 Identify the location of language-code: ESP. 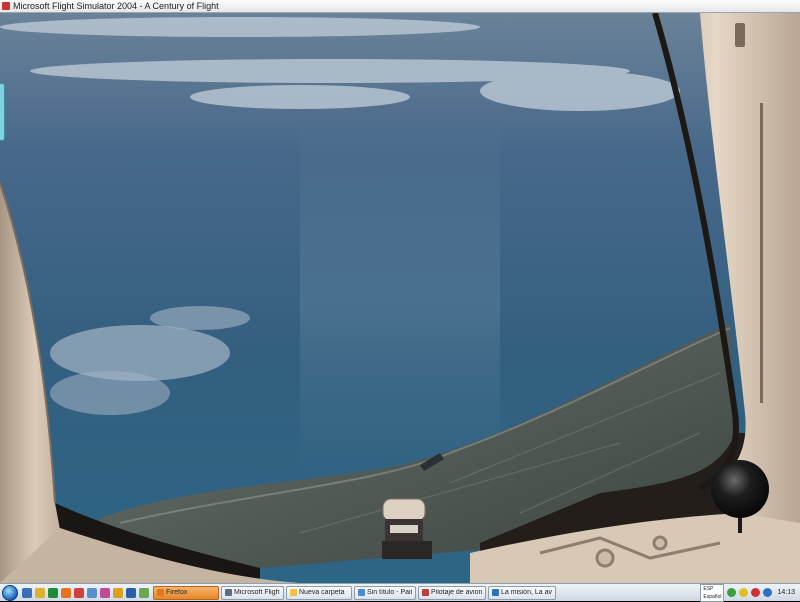
(708, 588).